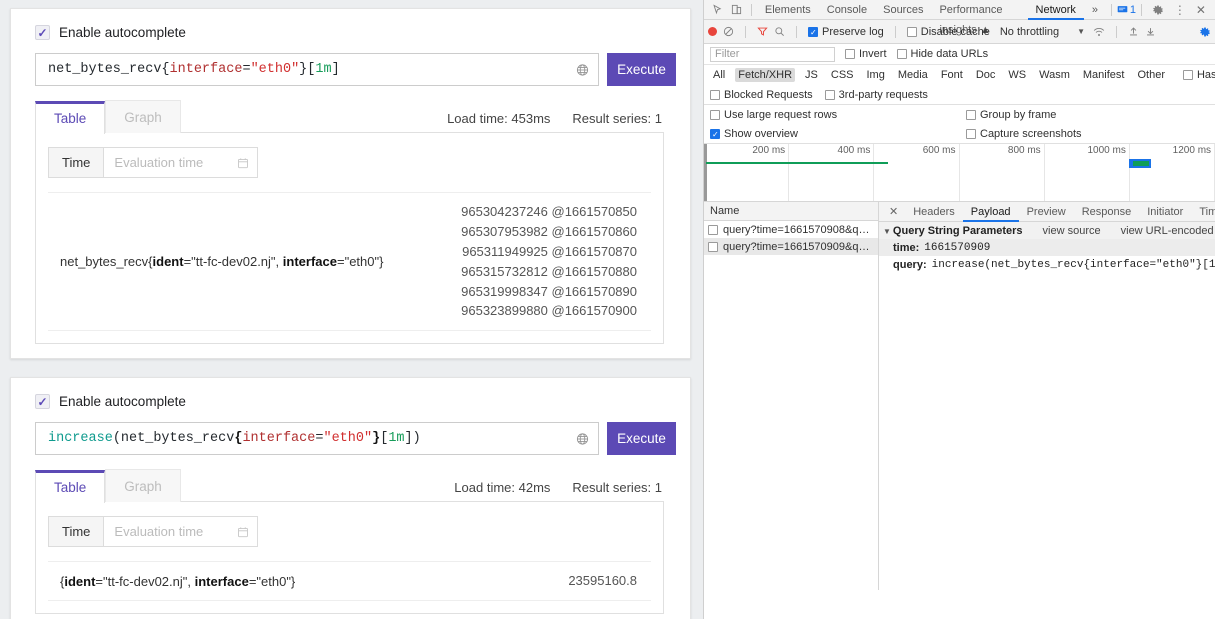  What do you see at coordinates (876, 75) in the screenshot?
I see `type-filter-img: Img` at bounding box center [876, 75].